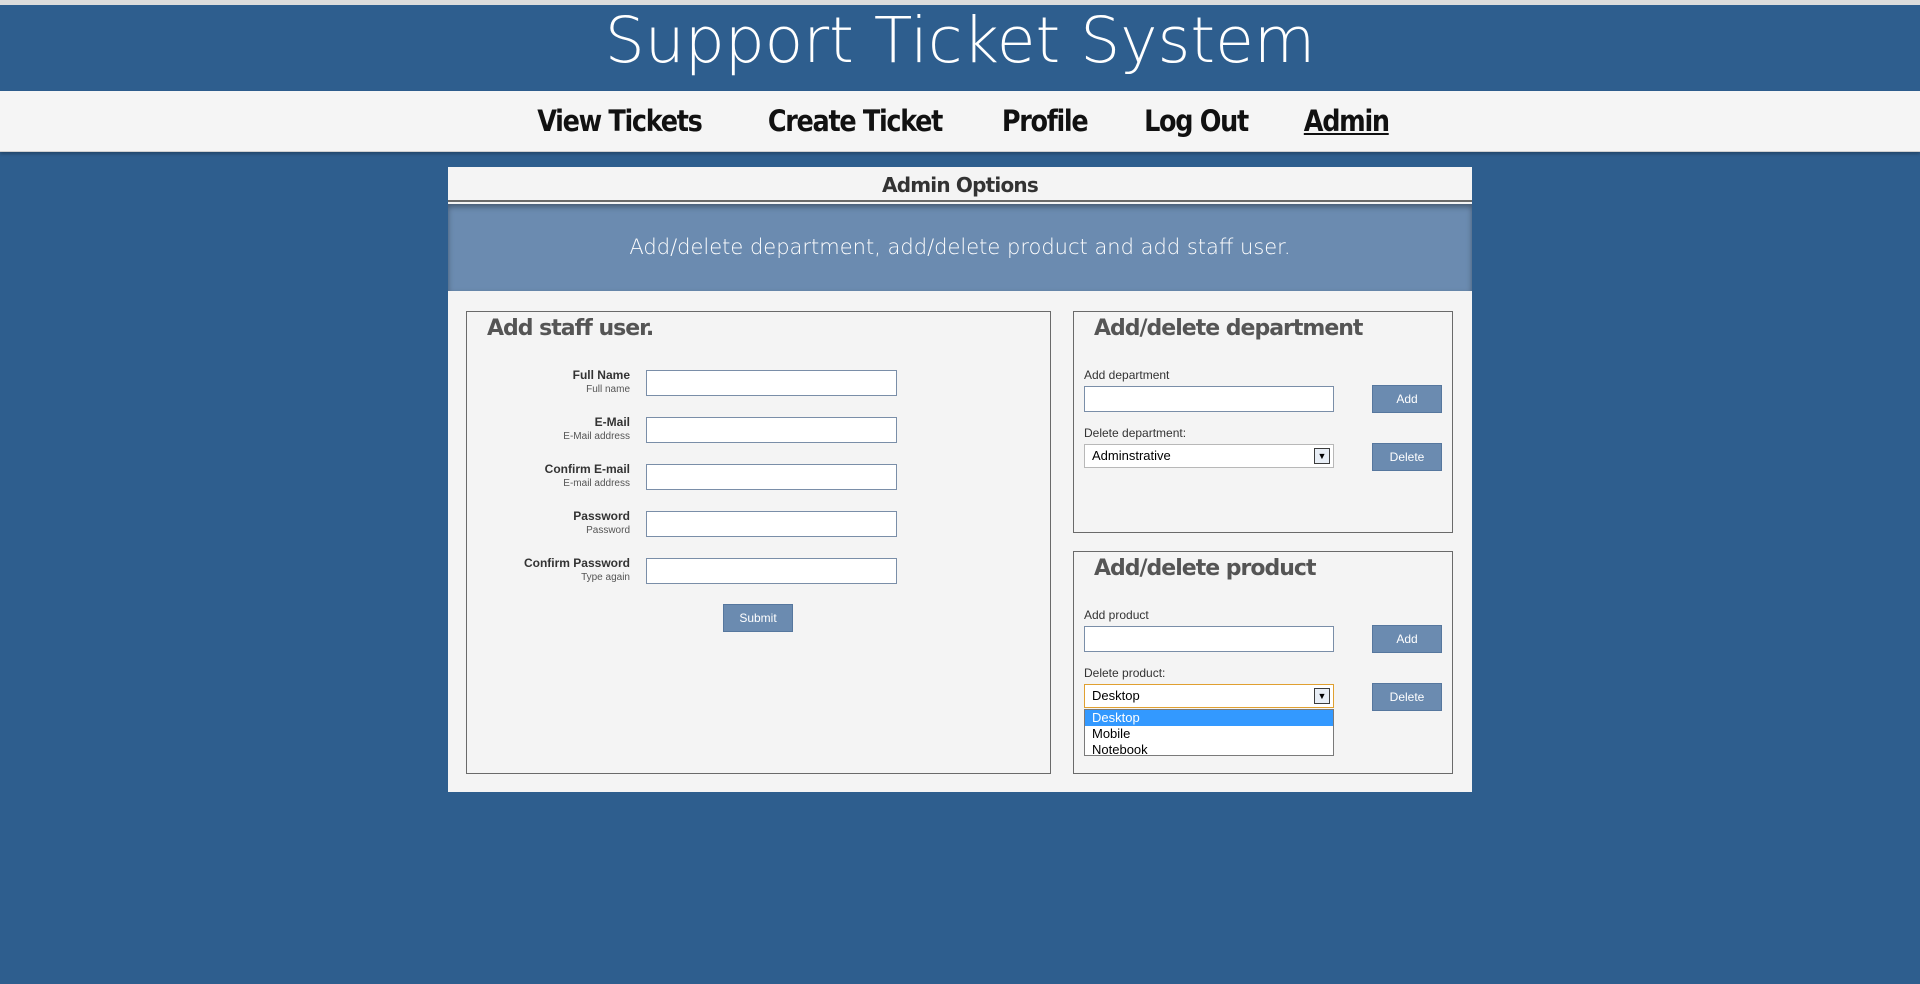  Describe the element at coordinates (1116, 615) in the screenshot. I see `add-product-label: Add product` at that location.